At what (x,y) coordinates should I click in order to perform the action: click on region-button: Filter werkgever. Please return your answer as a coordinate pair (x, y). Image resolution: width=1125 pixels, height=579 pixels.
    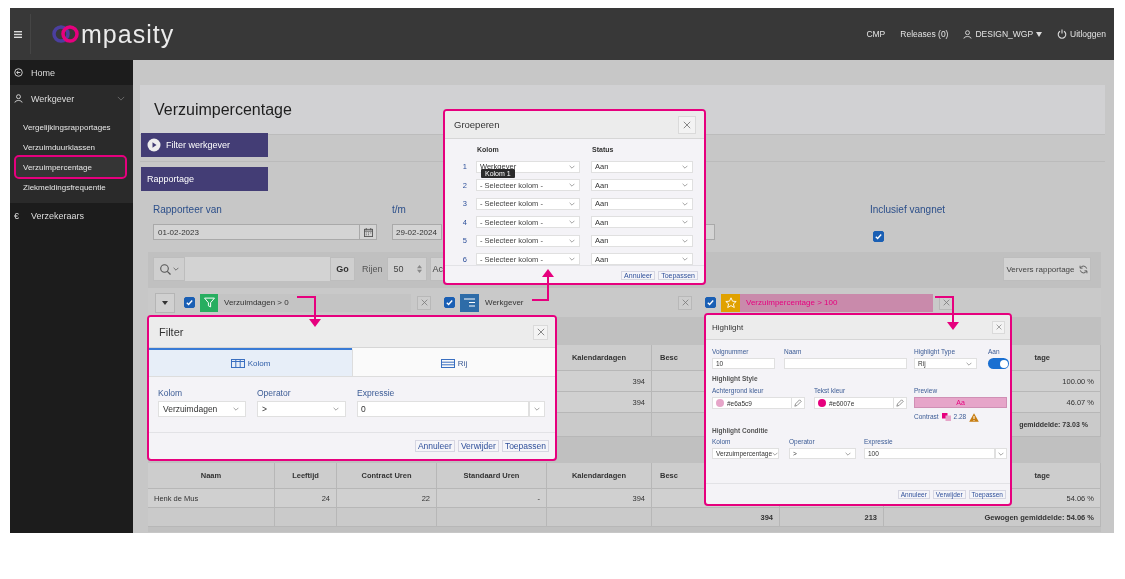
    Looking at the image, I should click on (204, 145).